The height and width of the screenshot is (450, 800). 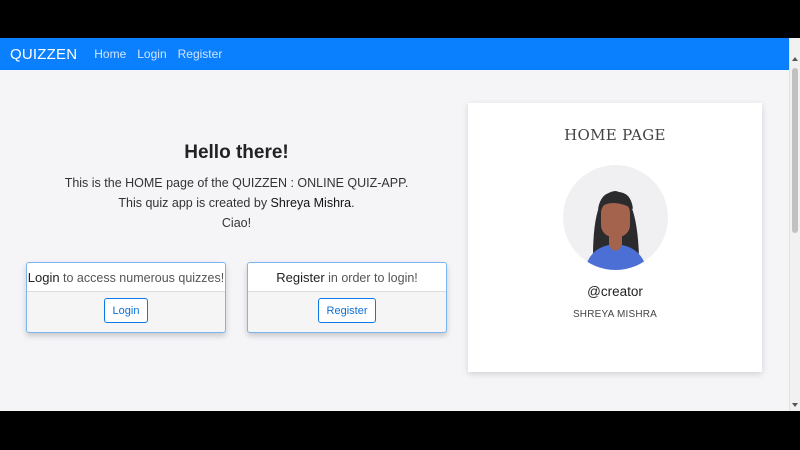 I want to click on navbar-brand: QUIZZEN, so click(x=43, y=54).